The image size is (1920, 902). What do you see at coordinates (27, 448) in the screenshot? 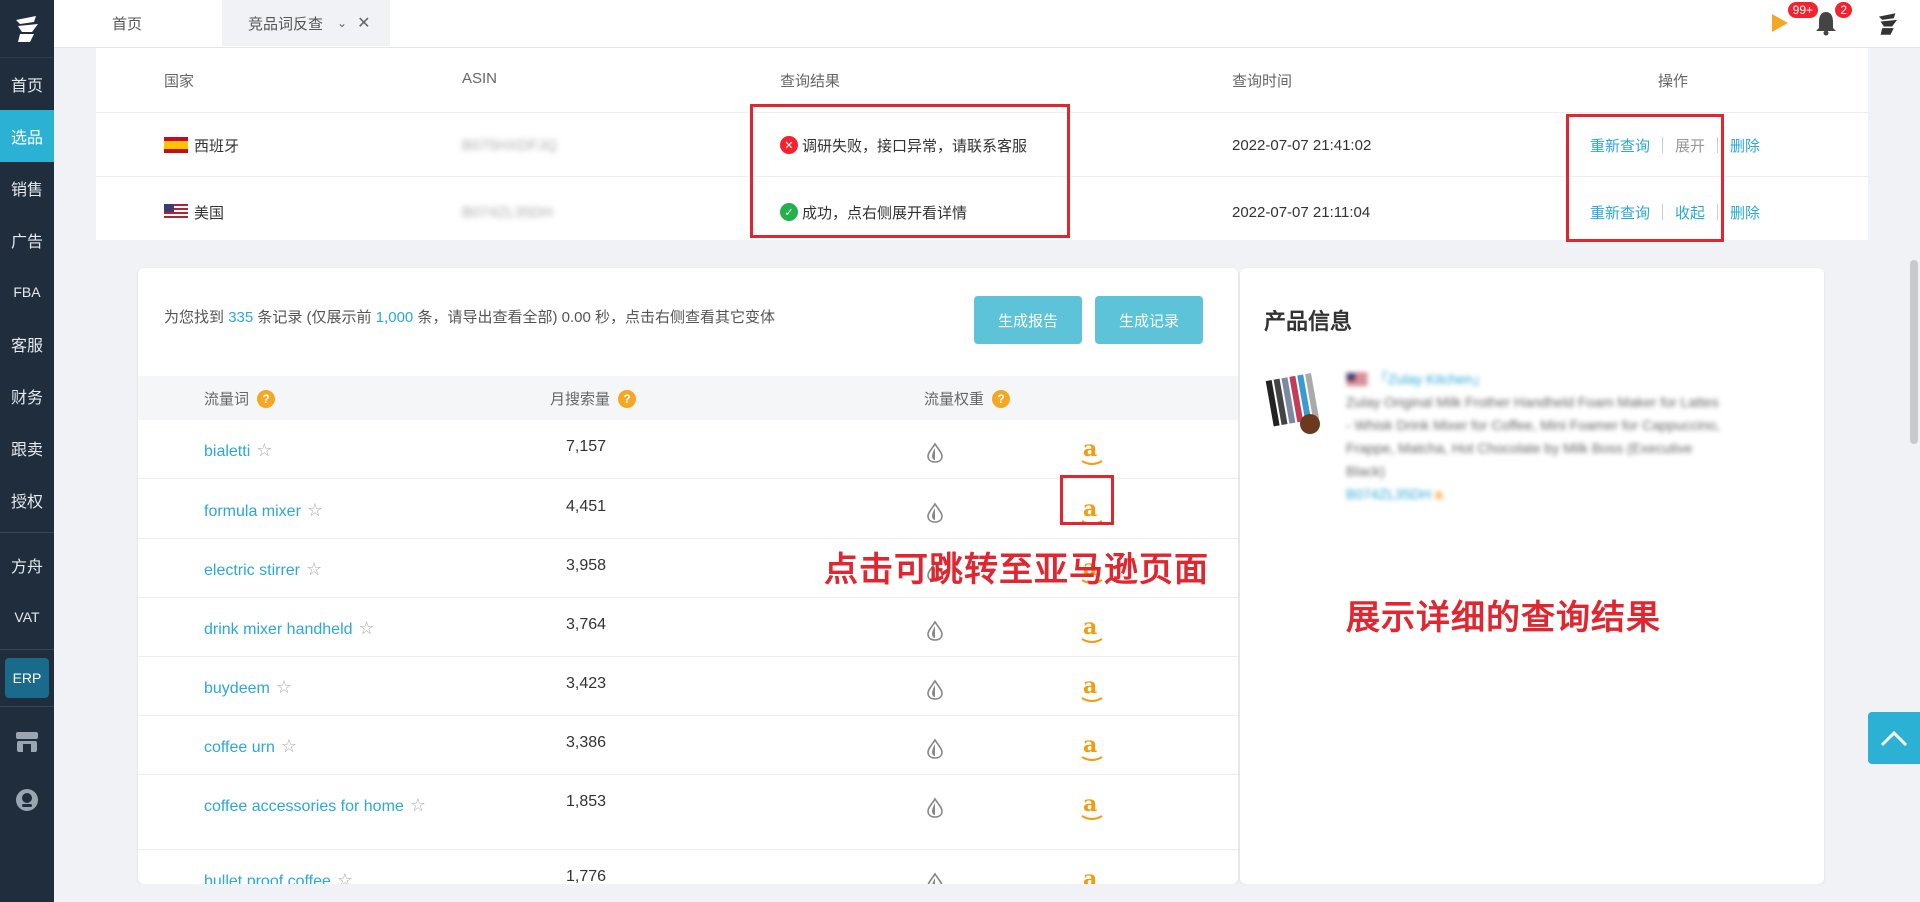
I see `nav-follow-sell: 跟卖` at bounding box center [27, 448].